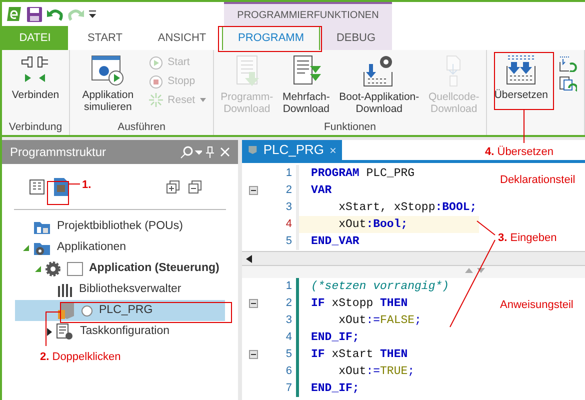  Describe the element at coordinates (292, 150) in the screenshot. I see `editor-tab: PLC_PRG` at that location.